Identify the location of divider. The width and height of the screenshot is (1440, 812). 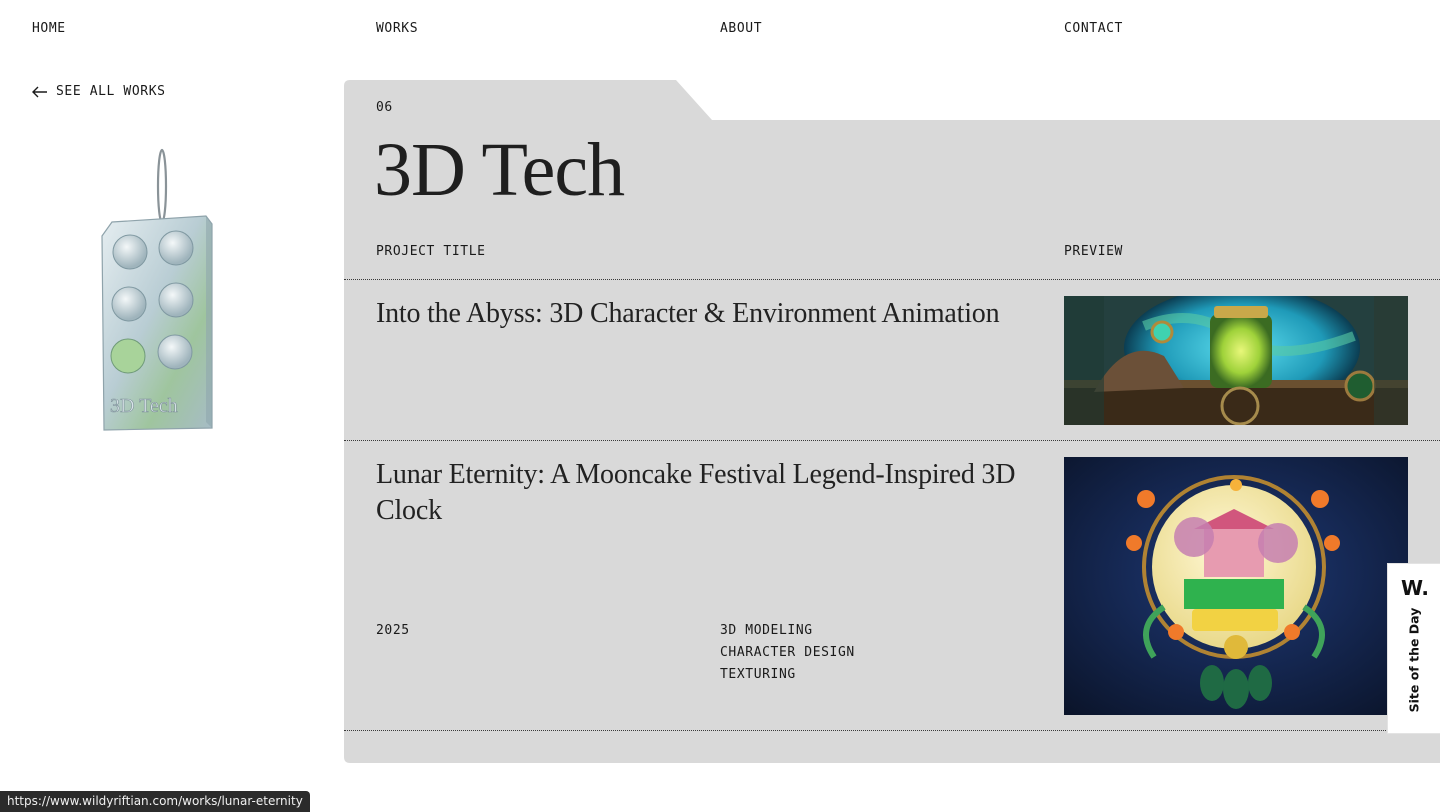
(892, 730).